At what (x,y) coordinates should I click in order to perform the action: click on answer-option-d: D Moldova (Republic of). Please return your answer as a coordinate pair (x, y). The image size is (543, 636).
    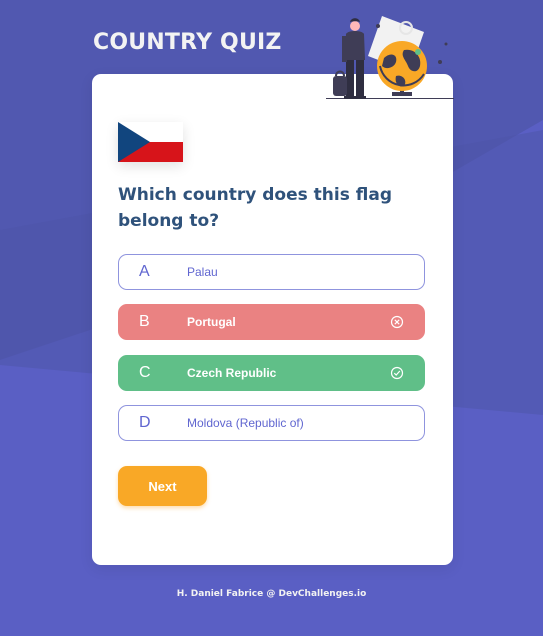
    Looking at the image, I should click on (271, 423).